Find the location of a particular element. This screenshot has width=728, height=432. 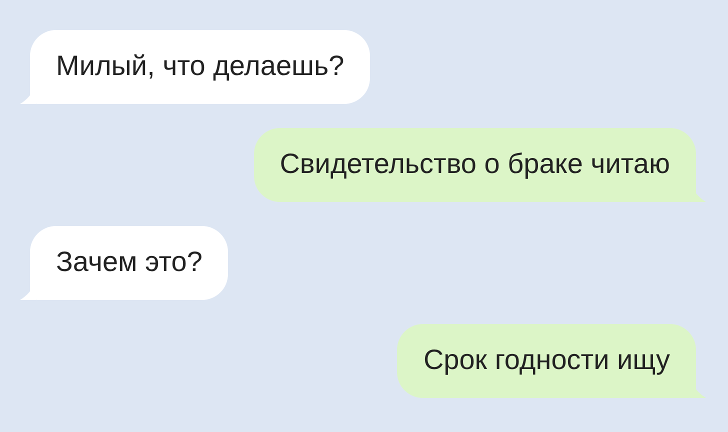

message-bubble: Милый, что делаешь? is located at coordinates (200, 67).